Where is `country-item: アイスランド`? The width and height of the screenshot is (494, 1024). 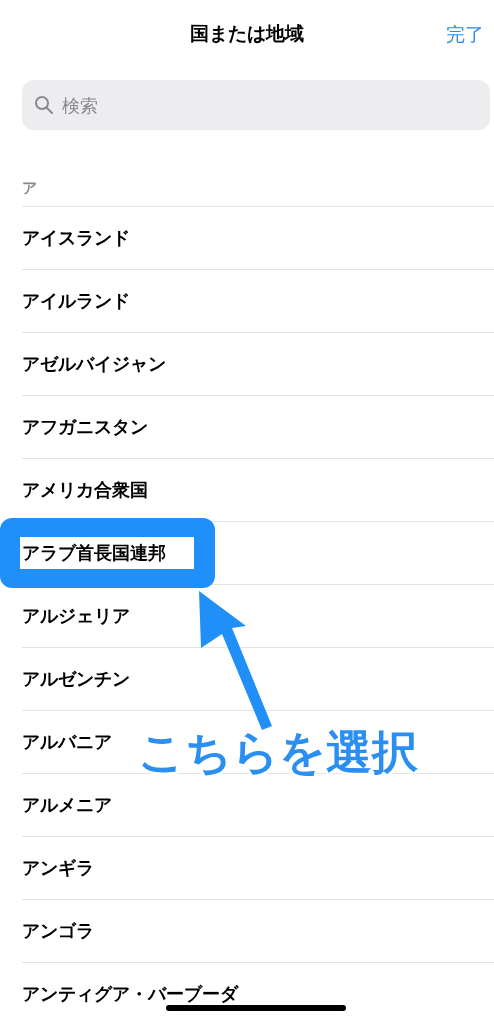 country-item: アイスランド is located at coordinates (76, 238).